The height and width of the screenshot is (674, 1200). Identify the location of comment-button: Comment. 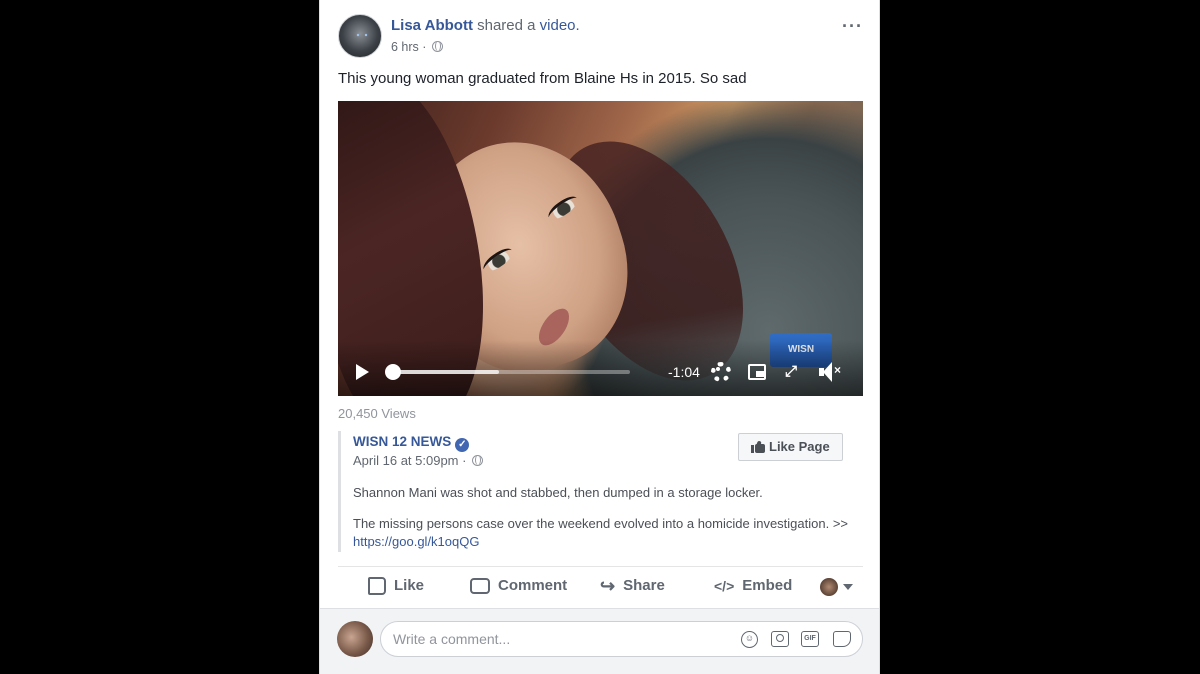
(518, 587).